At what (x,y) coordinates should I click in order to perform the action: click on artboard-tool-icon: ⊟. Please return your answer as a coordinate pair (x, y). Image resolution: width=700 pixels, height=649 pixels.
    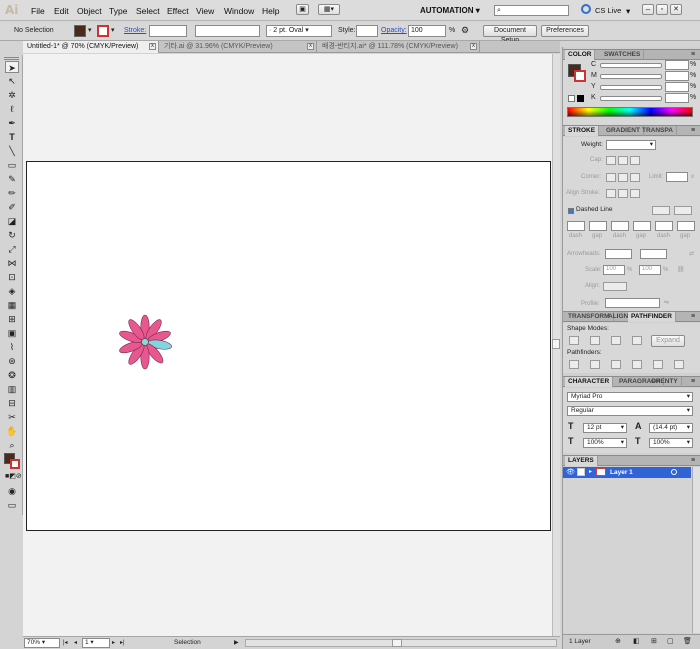
    Looking at the image, I should click on (12, 403).